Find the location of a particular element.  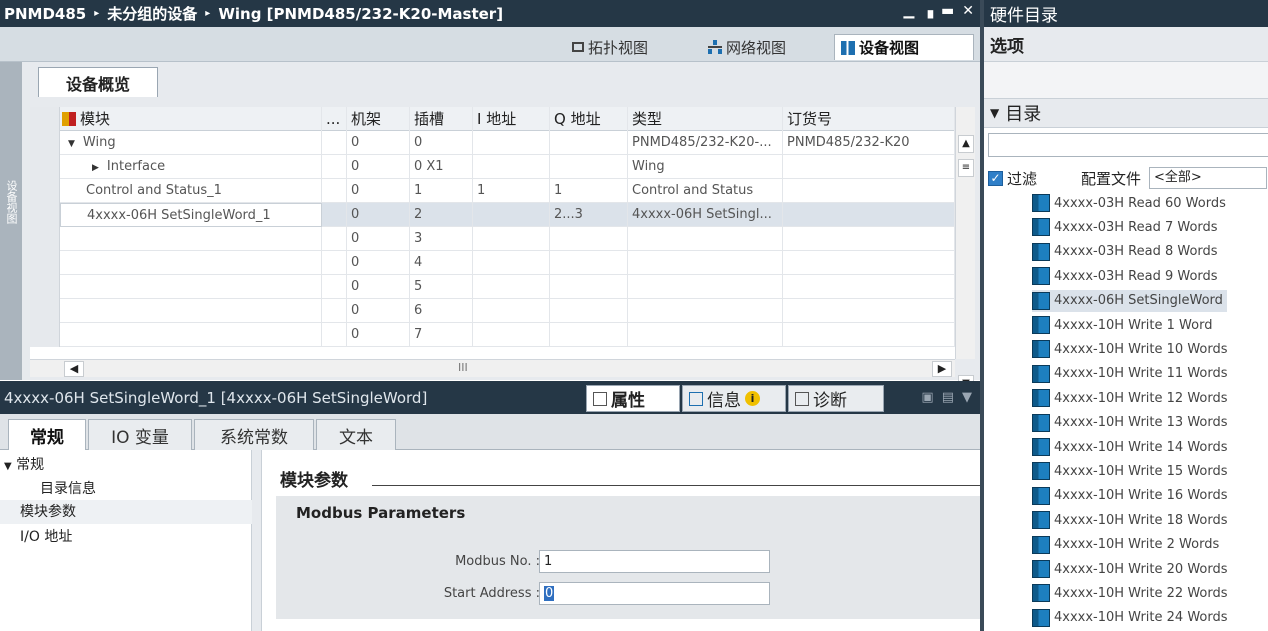

catalog-item: 4xxxx-03H Read 60 Words is located at coordinates (1129, 203).